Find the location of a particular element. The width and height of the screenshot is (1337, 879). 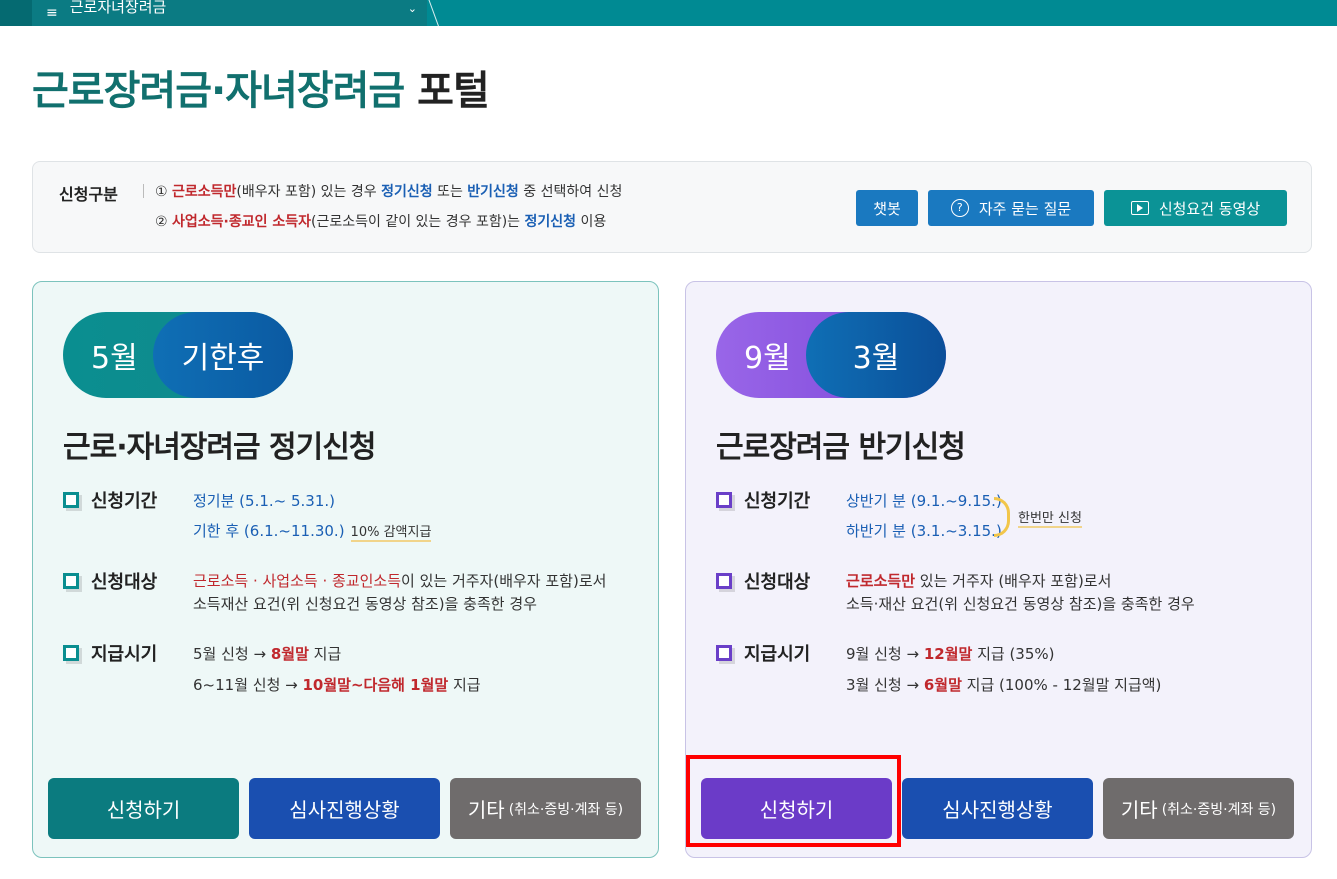

faq-button: ? 자주 묻는 질문 is located at coordinates (1011, 208).